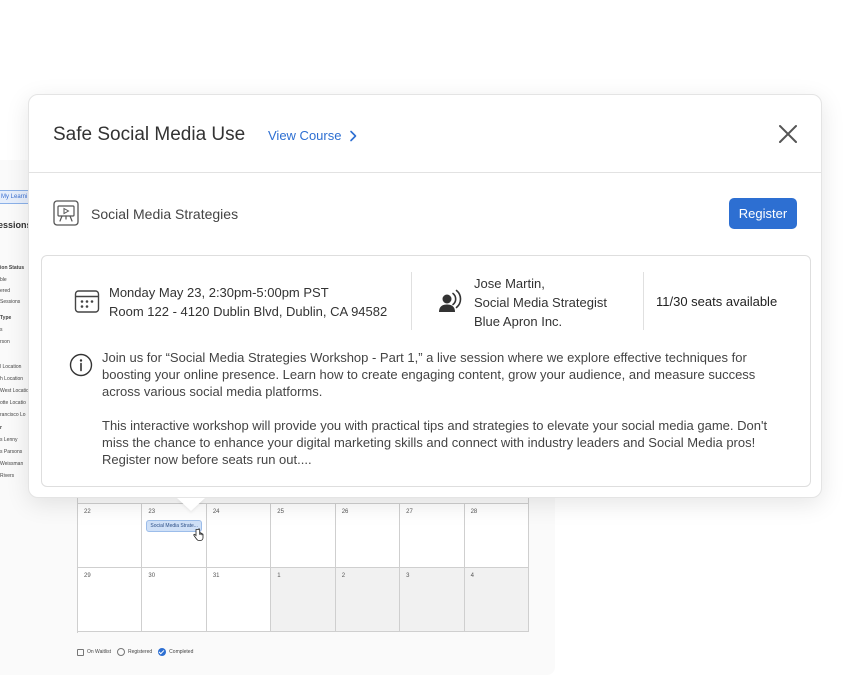 The width and height of the screenshot is (850, 700). I want to click on filter-heading: r, so click(1, 428).